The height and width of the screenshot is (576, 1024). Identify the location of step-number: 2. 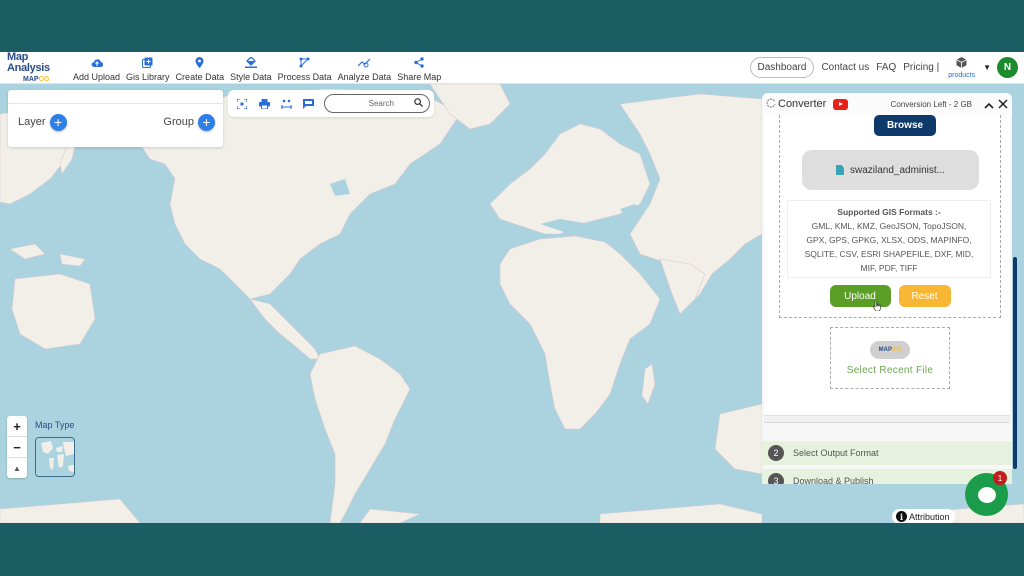
(776, 453).